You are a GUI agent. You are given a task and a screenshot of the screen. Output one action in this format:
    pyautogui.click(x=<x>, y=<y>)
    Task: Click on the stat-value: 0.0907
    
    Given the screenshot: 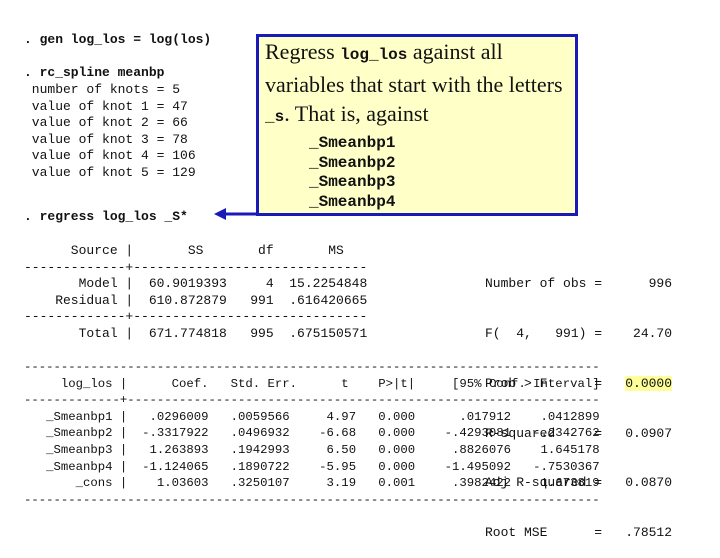 What is the action you would take?
    pyautogui.click(x=649, y=433)
    